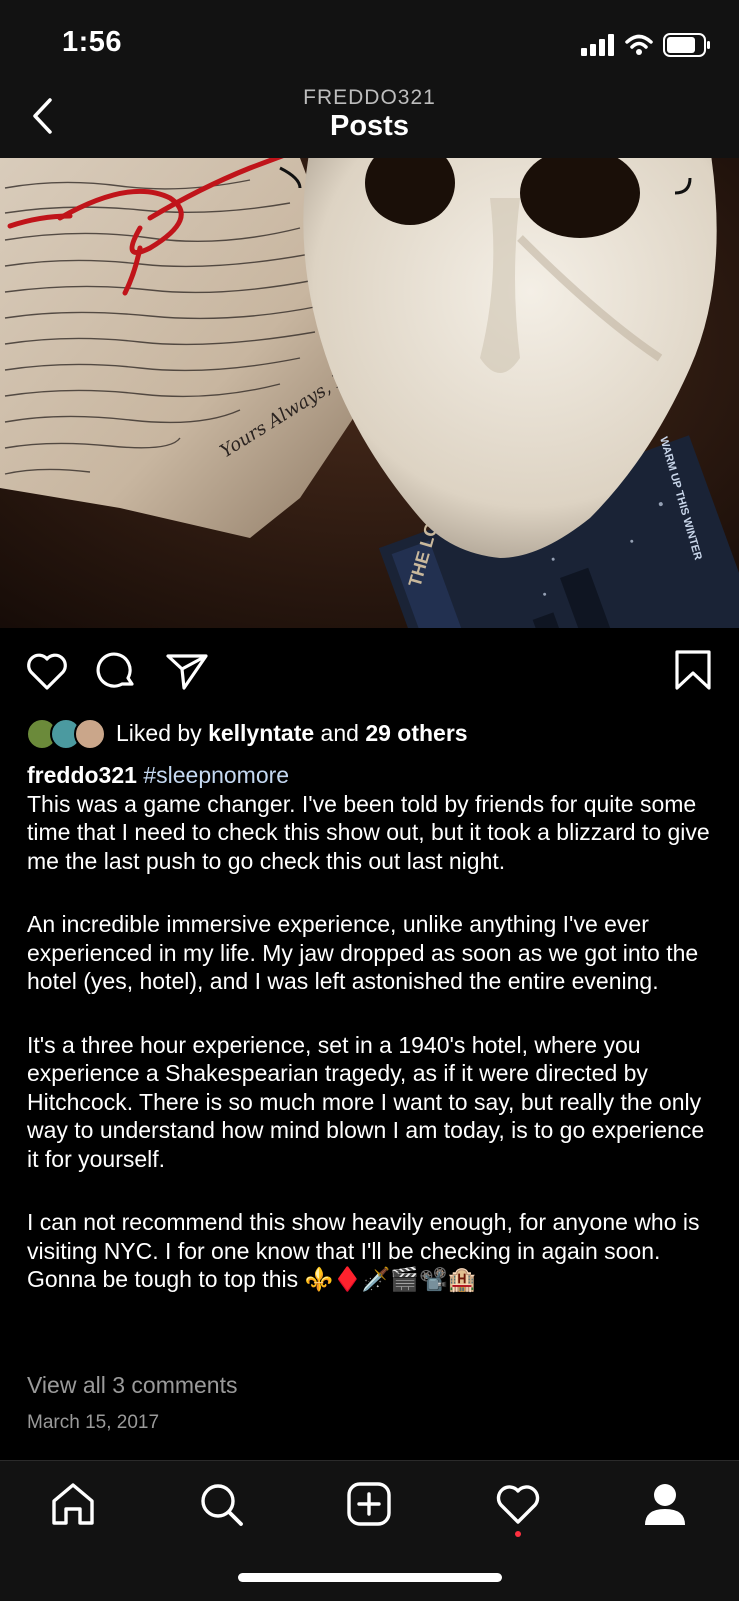 The width and height of the screenshot is (739, 1601). I want to click on battery-icon, so click(686, 45).